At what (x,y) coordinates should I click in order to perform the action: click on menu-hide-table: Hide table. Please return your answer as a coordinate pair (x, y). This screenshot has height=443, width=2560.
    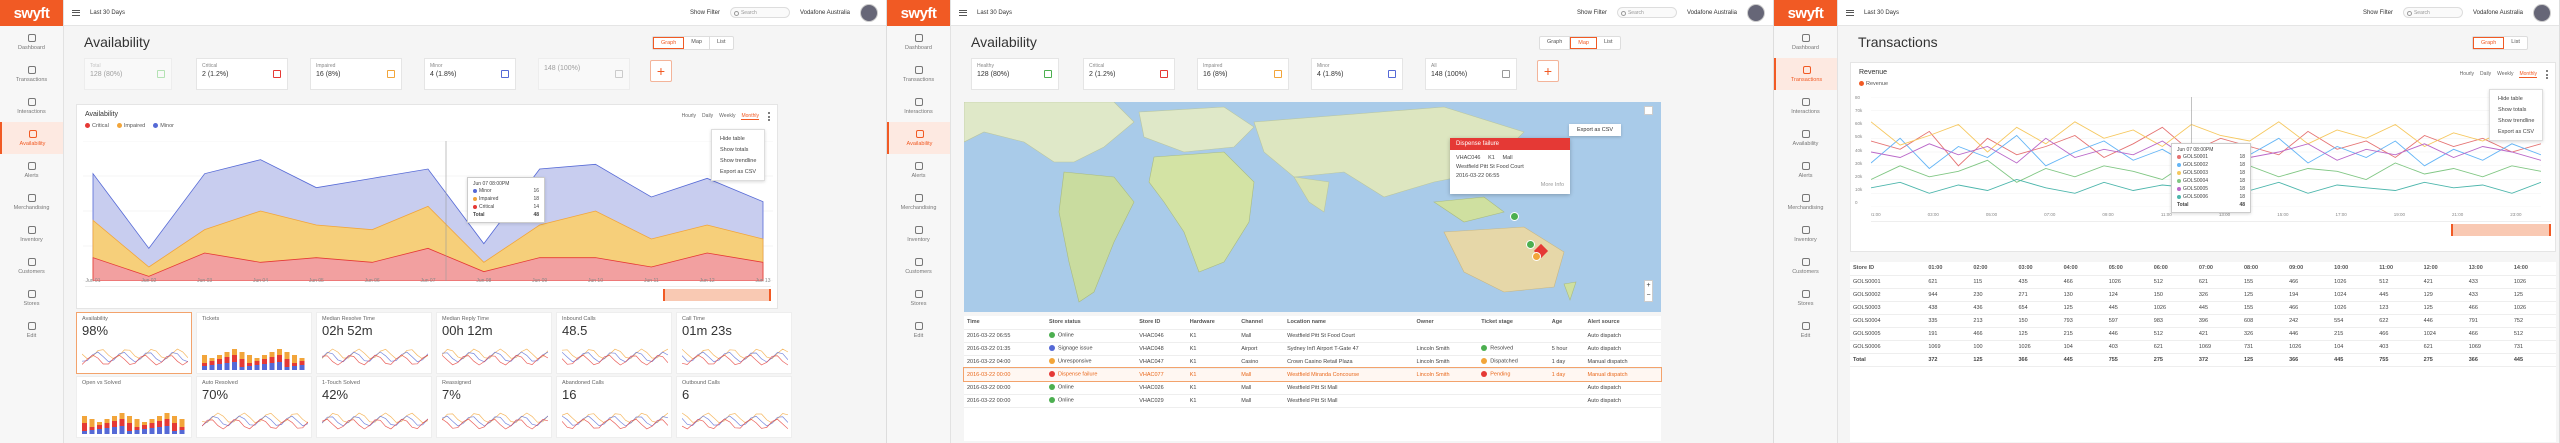
    Looking at the image, I should click on (738, 138).